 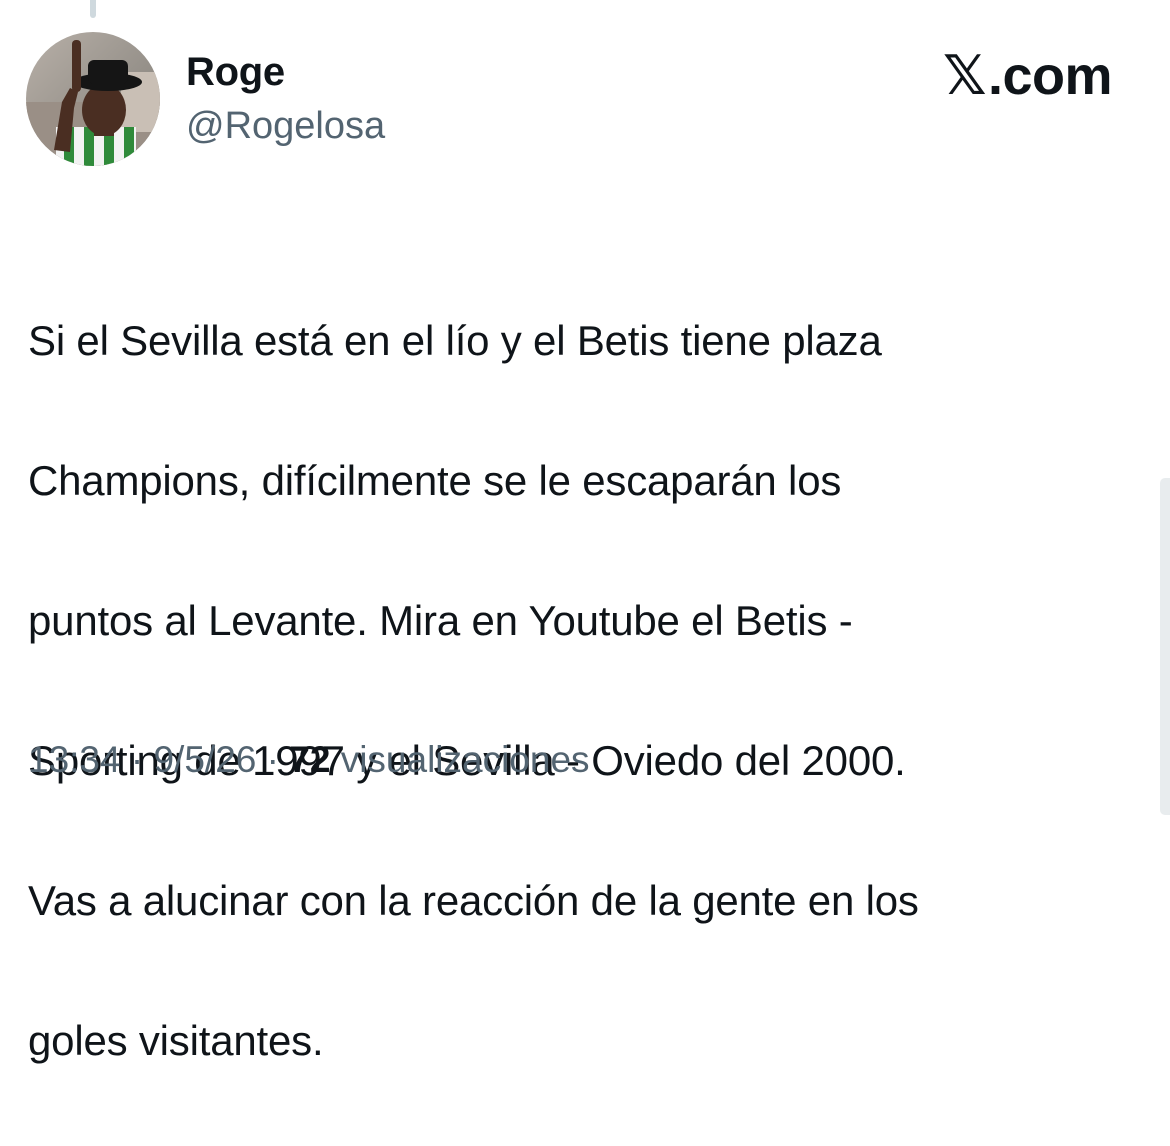 I want to click on tweet-meta: 13:34 · 9/5/26 · 72 visualizaciones, so click(x=309, y=760).